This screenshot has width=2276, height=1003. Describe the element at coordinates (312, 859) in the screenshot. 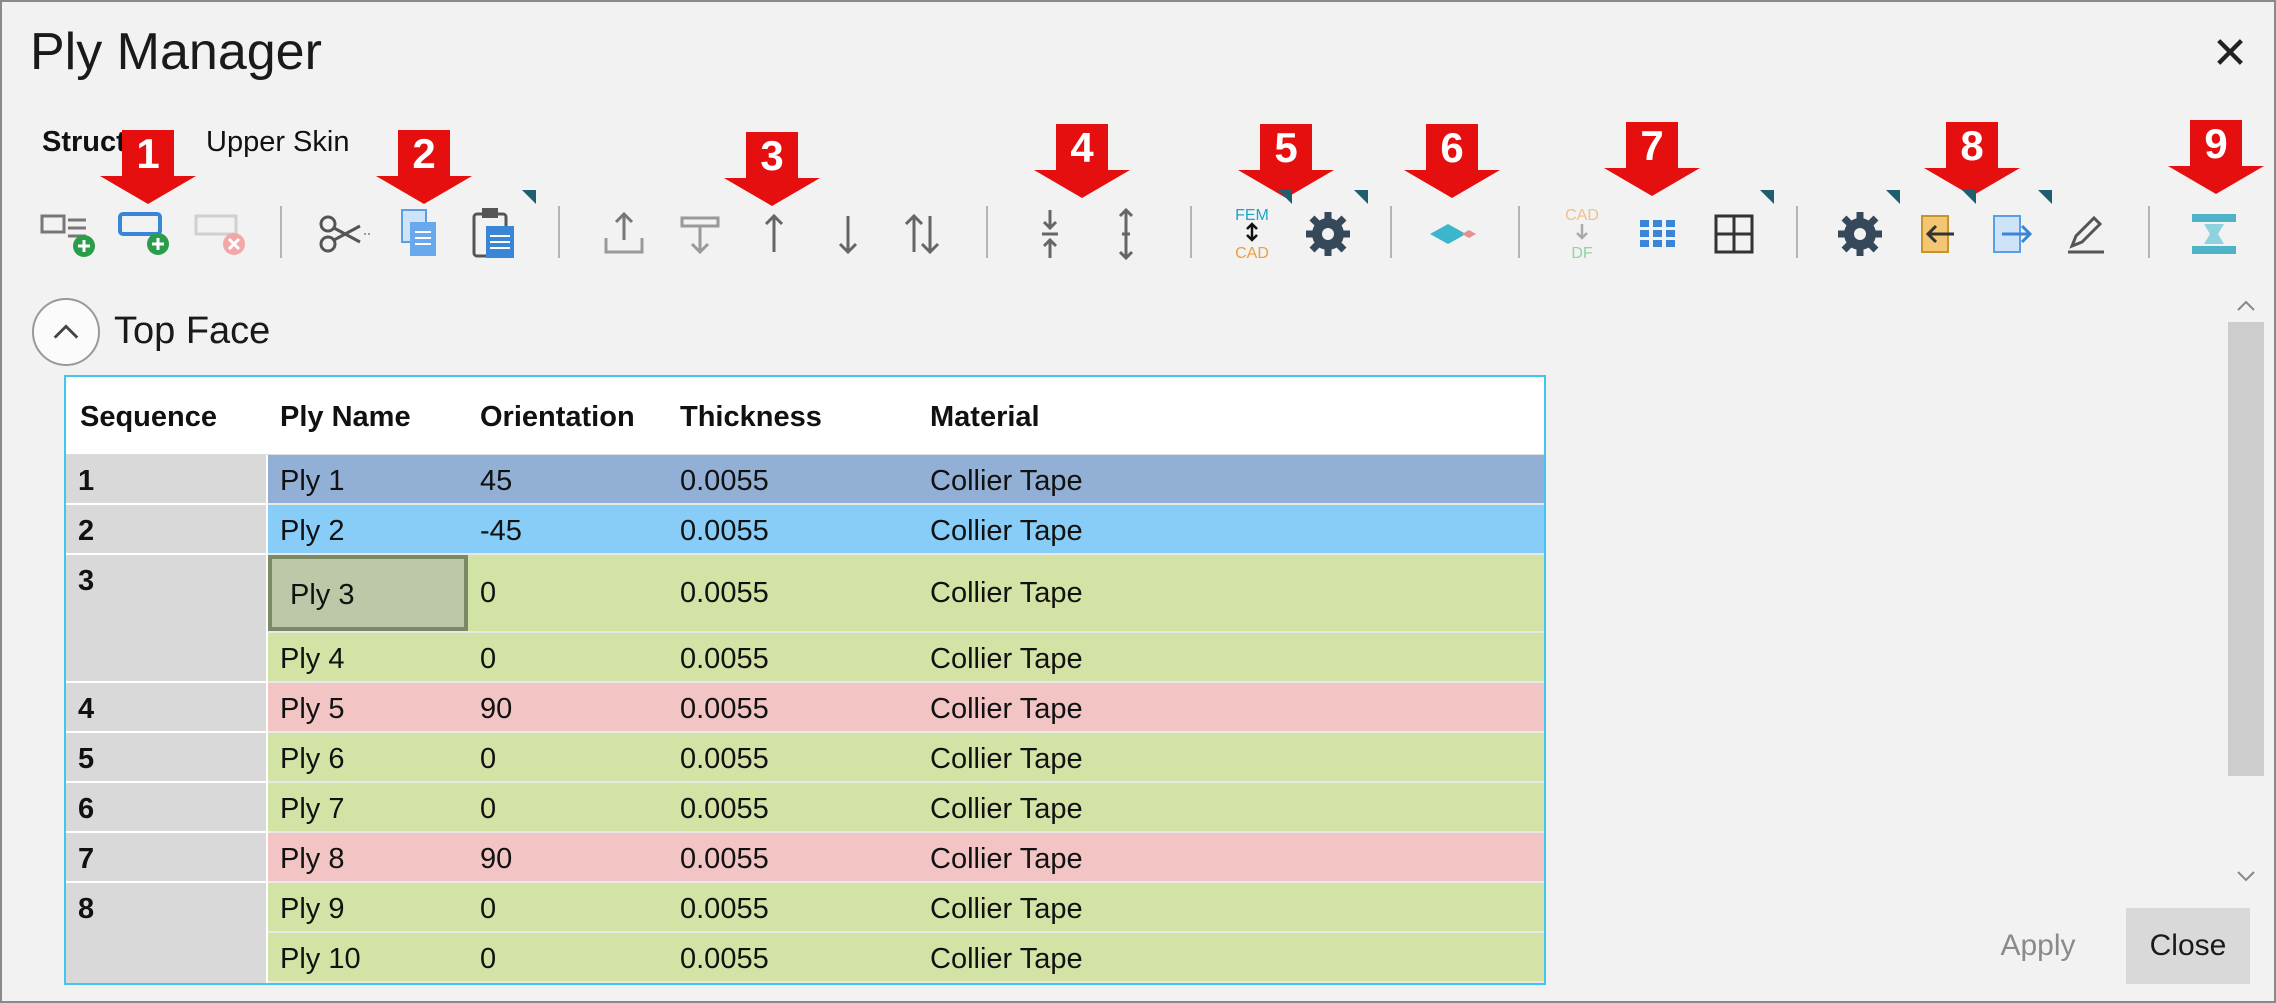

I see `ply-name-cell: Ply 8` at that location.